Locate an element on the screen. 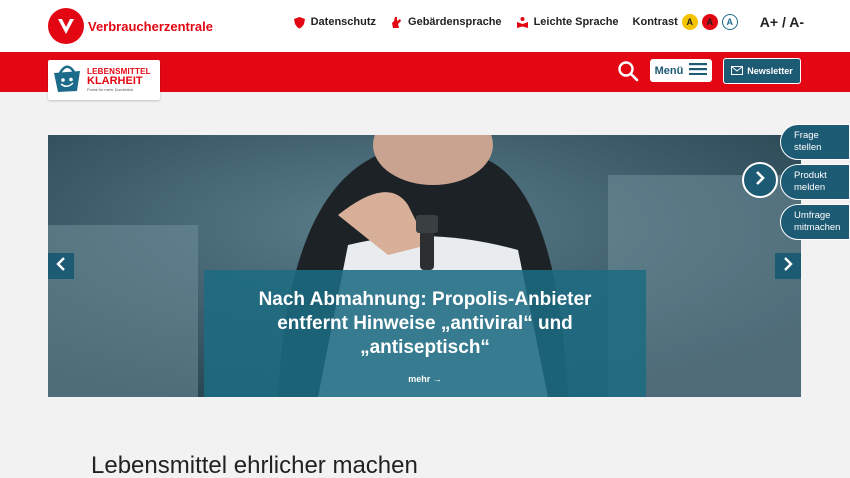 Image resolution: width=850 pixels, height=478 pixels. contrast-switcher: Kontrast A A A is located at coordinates (685, 22).